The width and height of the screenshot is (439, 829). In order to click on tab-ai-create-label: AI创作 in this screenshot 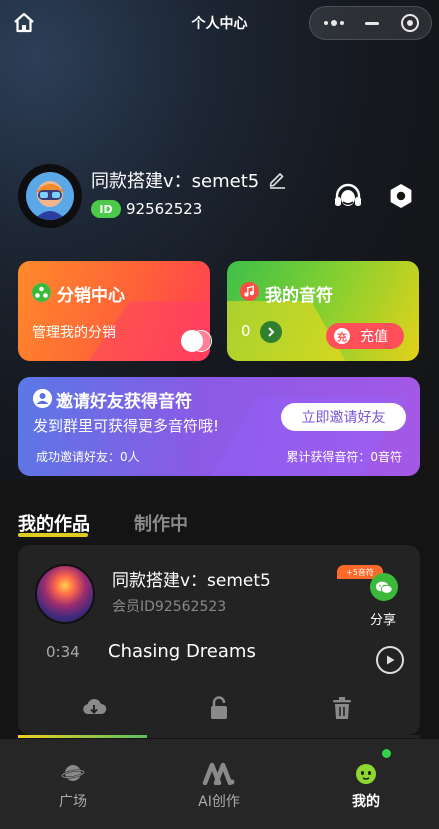, I will do `click(219, 802)`.